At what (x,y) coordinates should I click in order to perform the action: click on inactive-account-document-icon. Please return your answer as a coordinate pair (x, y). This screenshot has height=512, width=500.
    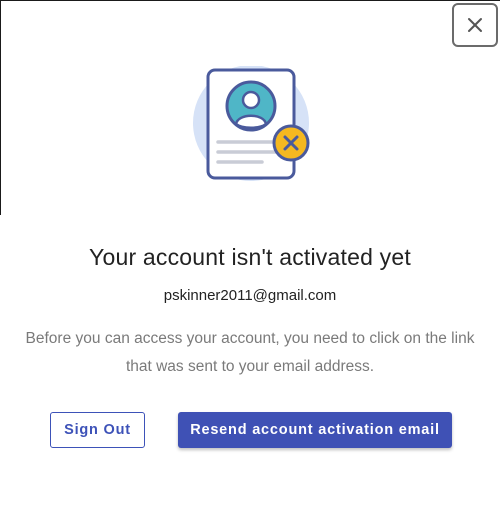
    Looking at the image, I should click on (251, 123).